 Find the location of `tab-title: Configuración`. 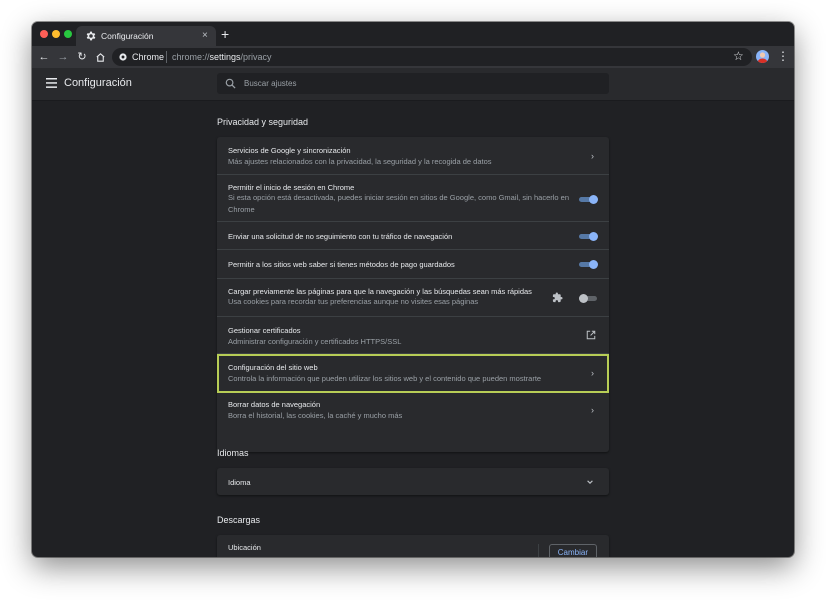

tab-title: Configuración is located at coordinates (127, 36).